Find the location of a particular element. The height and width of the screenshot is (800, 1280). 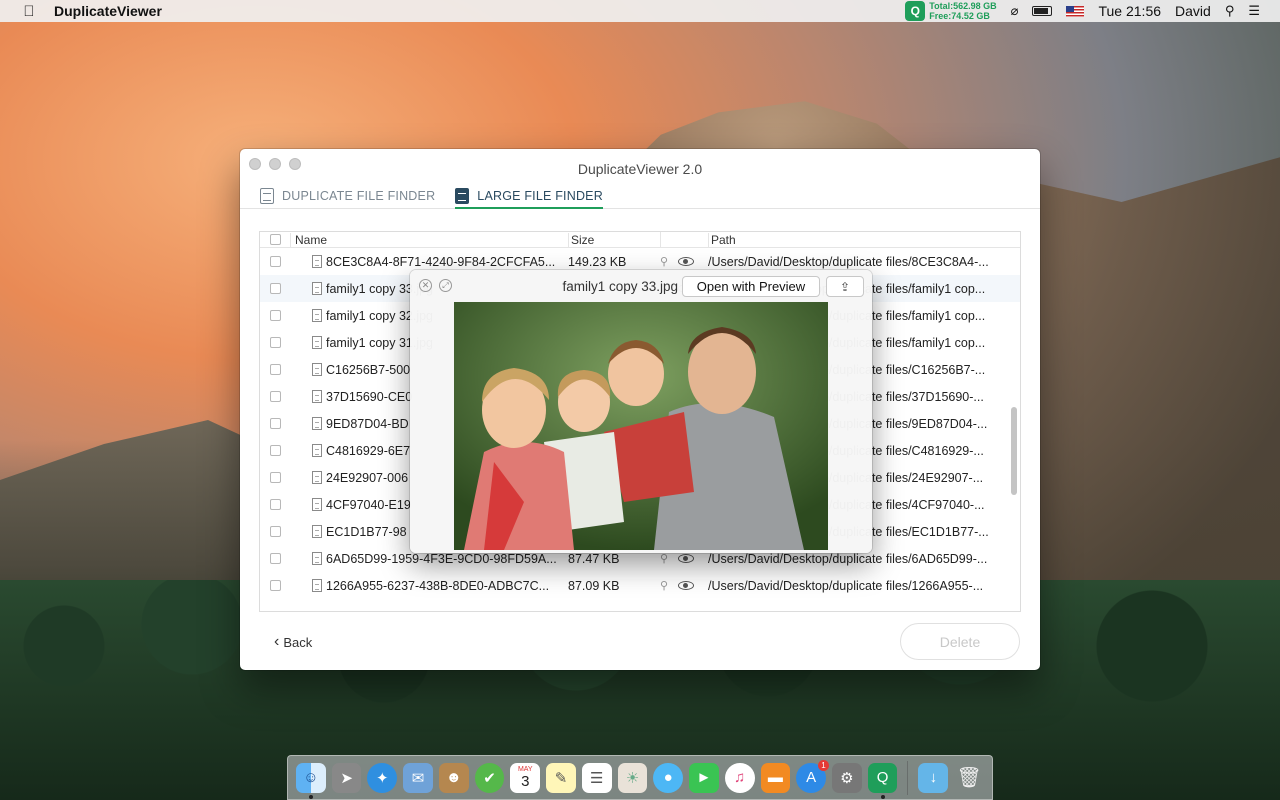

row-filename: EC1D1B77-98 is located at coordinates (366, 531).